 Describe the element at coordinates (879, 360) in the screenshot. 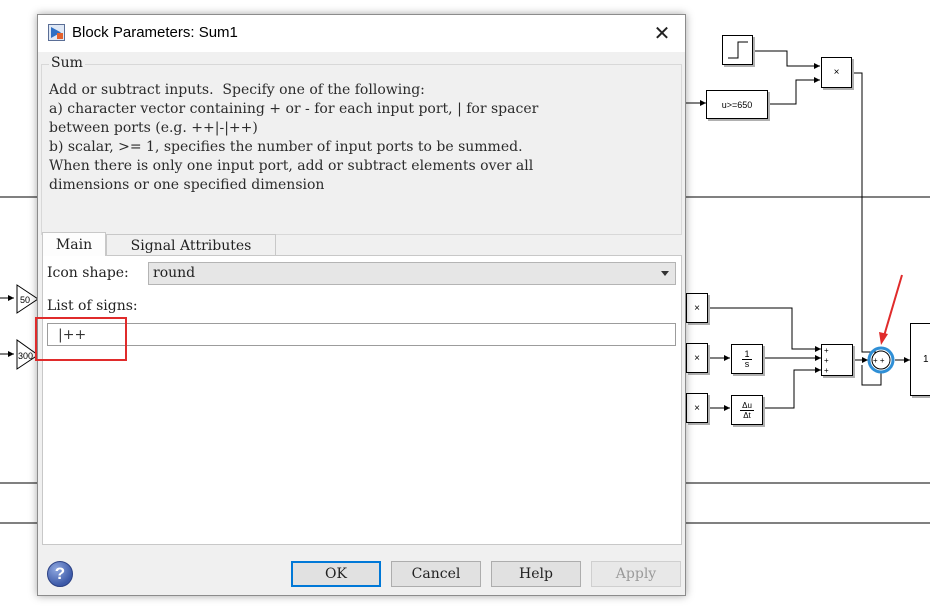

I see `round-sum-signs: + +` at that location.